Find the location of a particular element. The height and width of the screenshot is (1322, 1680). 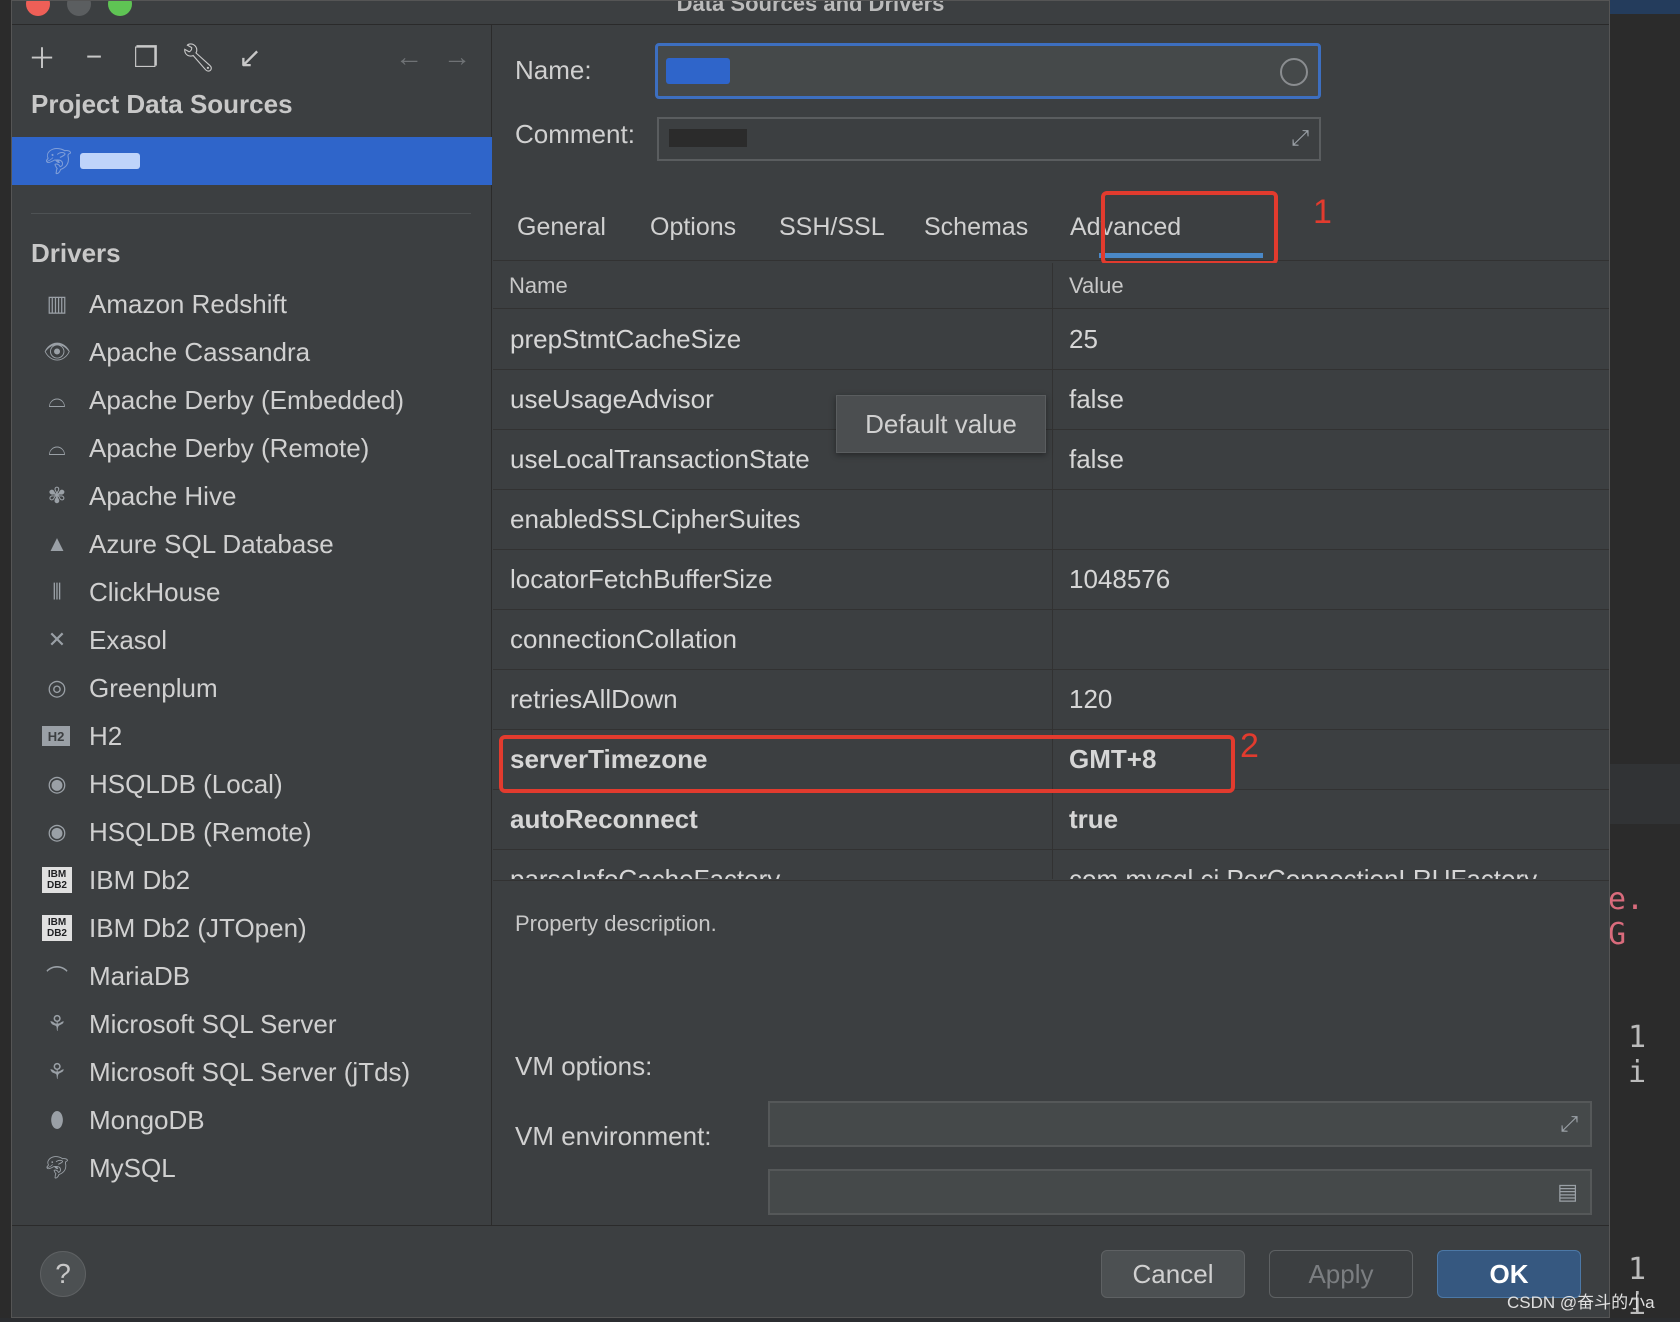

redacted-source-name is located at coordinates (110, 161).